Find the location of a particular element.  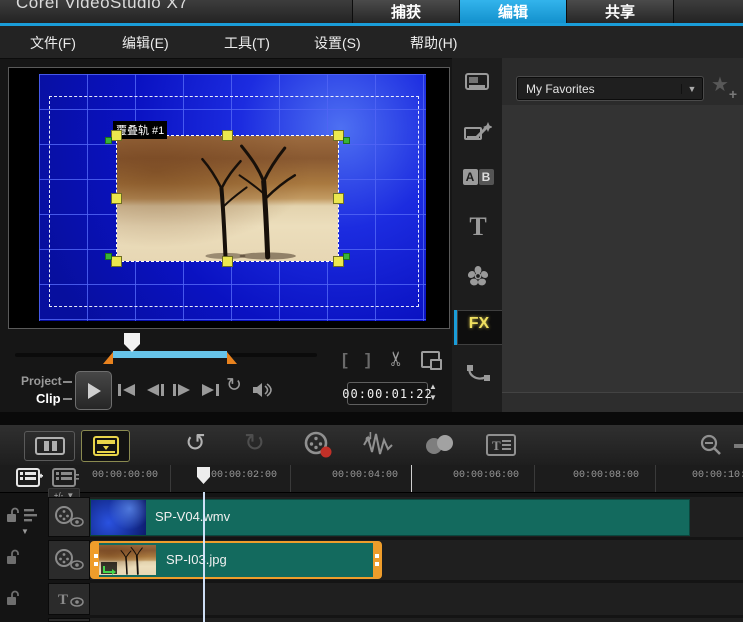

tab-share-label: 共享 is located at coordinates (619, 12).